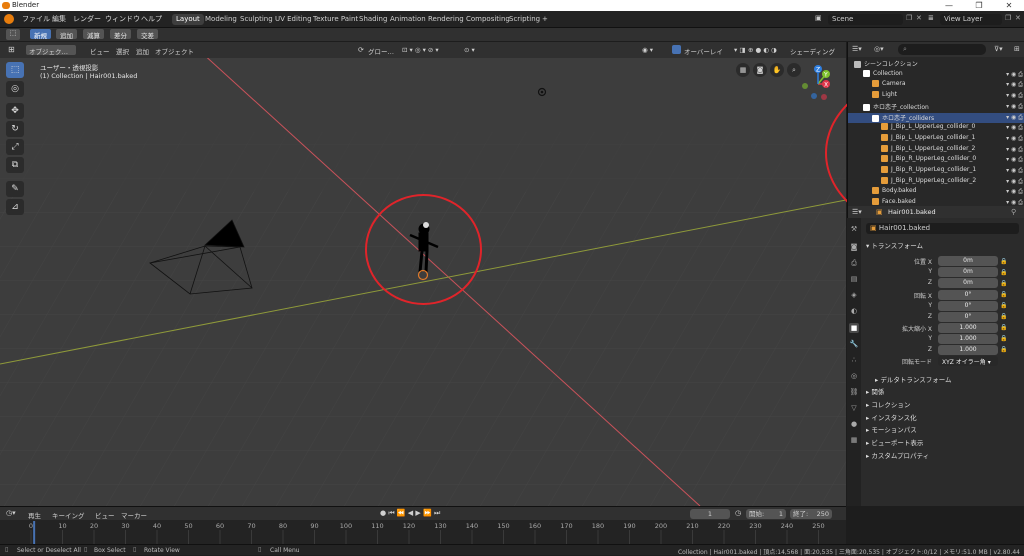 The width and height of the screenshot is (1024, 556). I want to click on mode-difference: 差分, so click(120, 34).